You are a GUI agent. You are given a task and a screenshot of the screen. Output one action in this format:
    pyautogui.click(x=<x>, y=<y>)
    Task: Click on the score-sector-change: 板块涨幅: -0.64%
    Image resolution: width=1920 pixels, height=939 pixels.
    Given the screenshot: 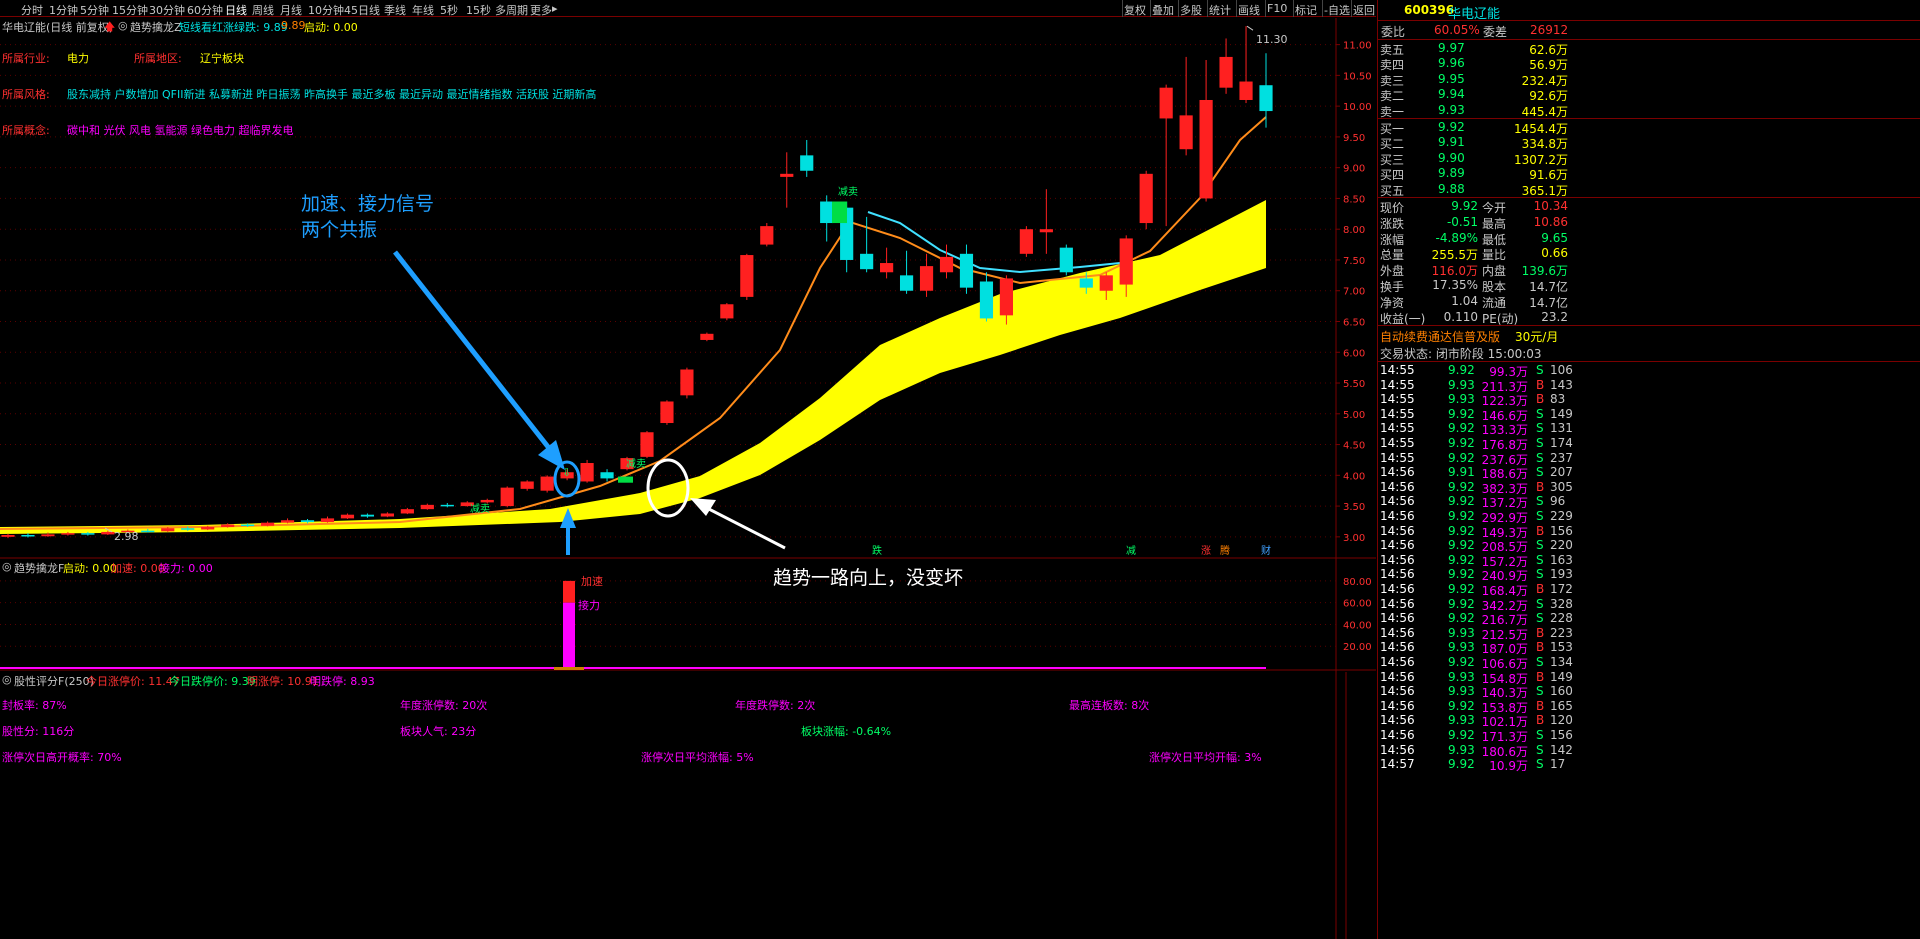 What is the action you would take?
    pyautogui.click(x=846, y=731)
    